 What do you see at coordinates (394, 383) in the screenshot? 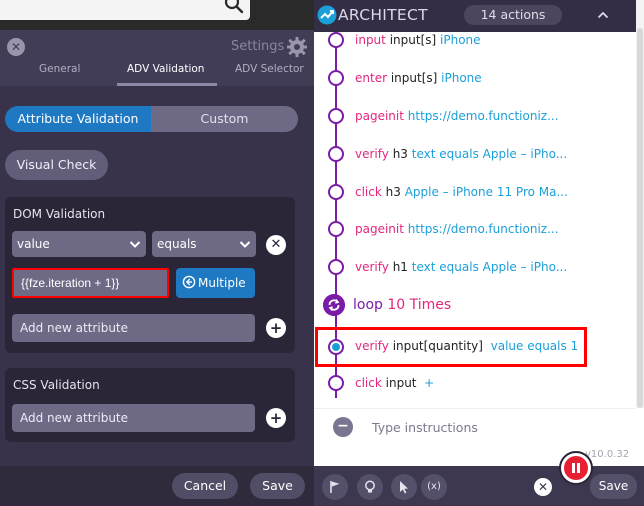
I see `step-item: click input +` at bounding box center [394, 383].